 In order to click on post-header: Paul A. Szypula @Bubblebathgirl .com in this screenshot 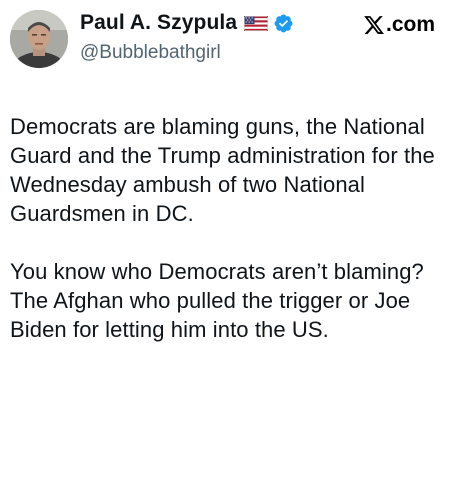, I will do `click(228, 43)`.